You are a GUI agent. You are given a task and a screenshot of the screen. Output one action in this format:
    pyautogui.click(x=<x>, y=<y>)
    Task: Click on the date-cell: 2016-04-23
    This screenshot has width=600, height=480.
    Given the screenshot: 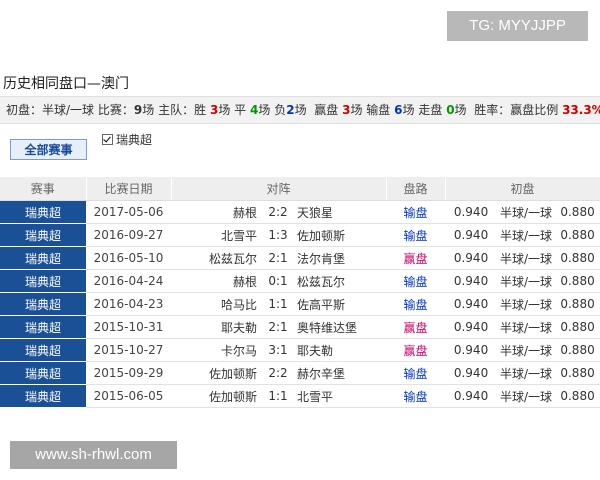 What is the action you would take?
    pyautogui.click(x=128, y=304)
    